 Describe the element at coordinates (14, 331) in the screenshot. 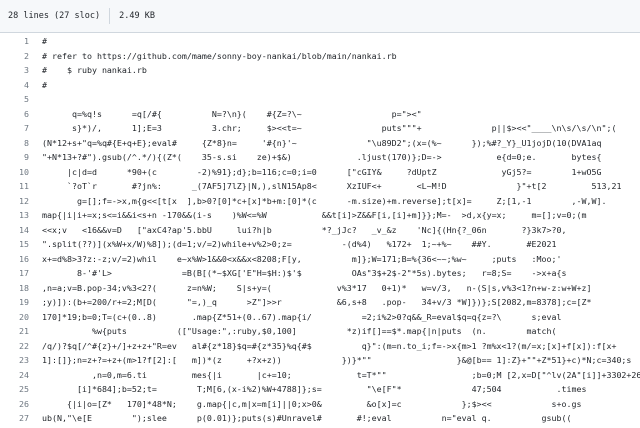

I see `line-number: 21` at that location.